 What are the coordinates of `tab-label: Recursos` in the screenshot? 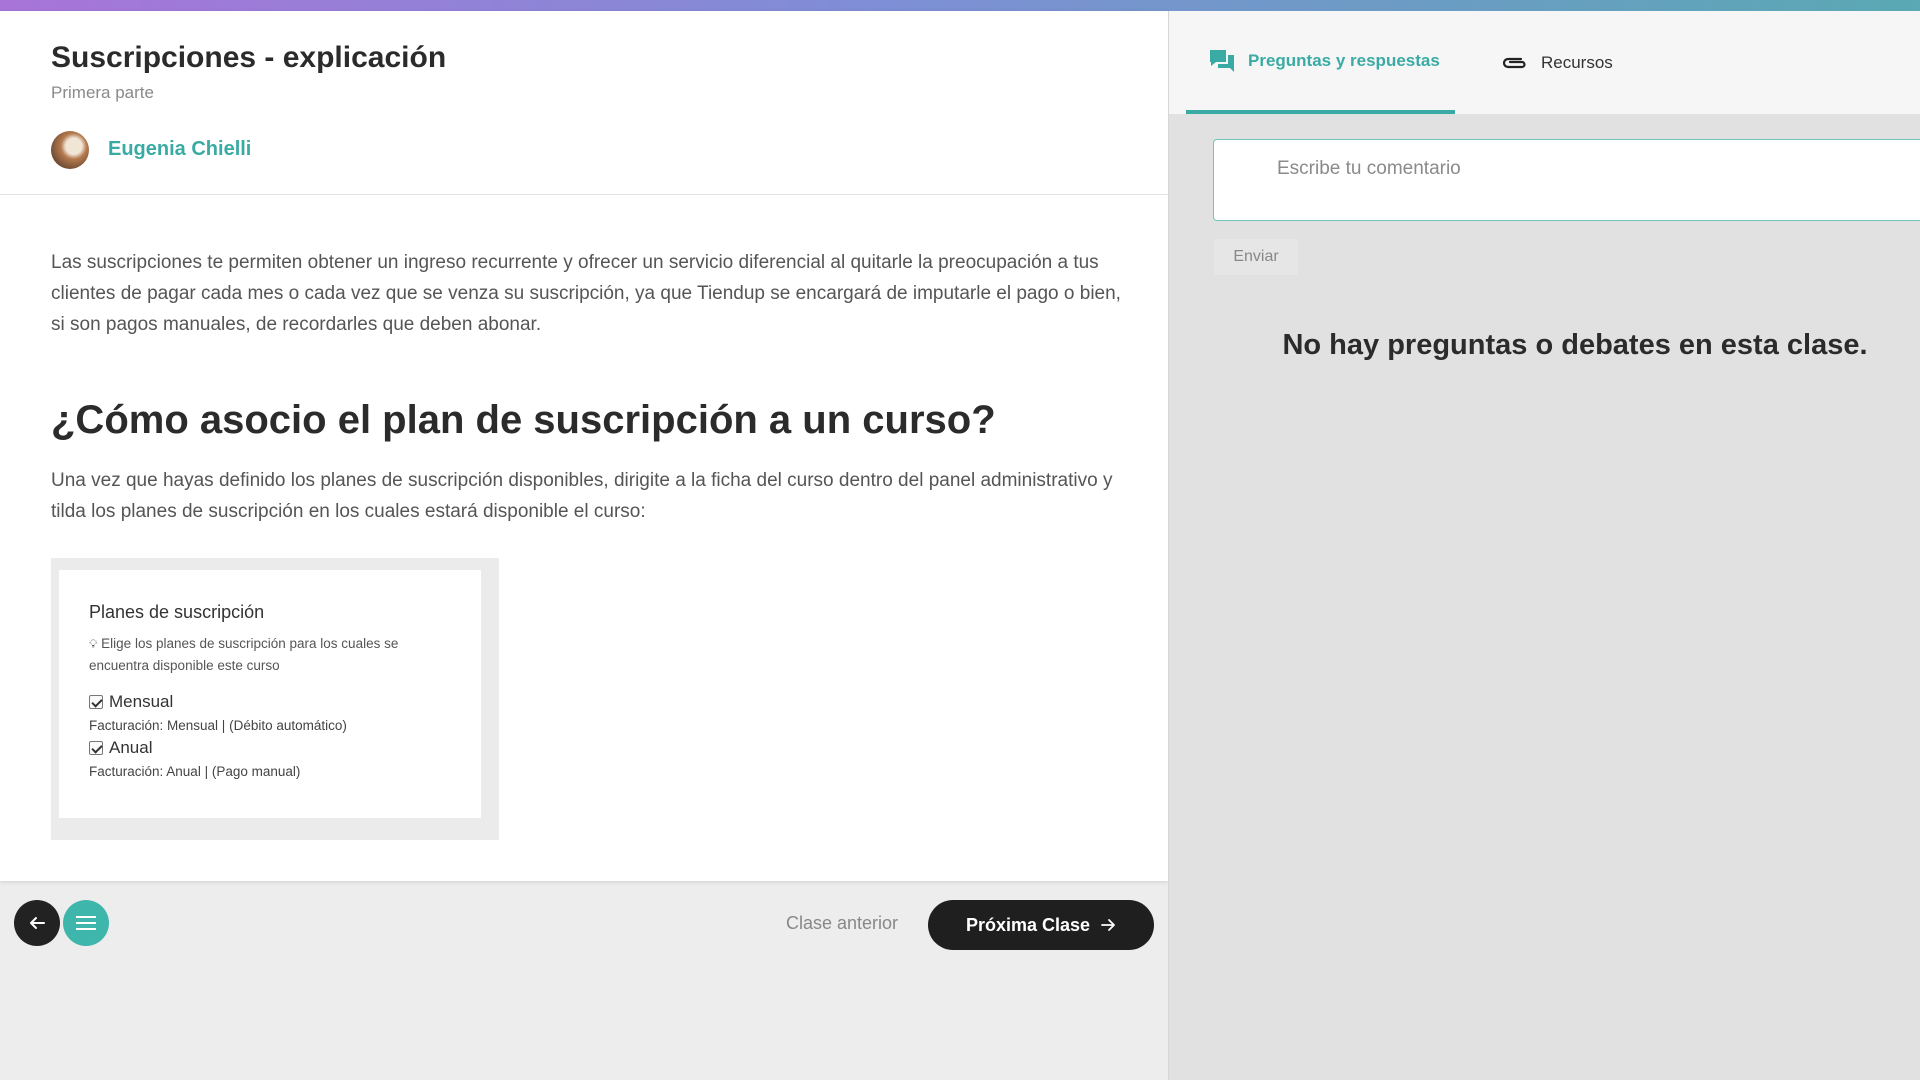 It's located at (1577, 62).